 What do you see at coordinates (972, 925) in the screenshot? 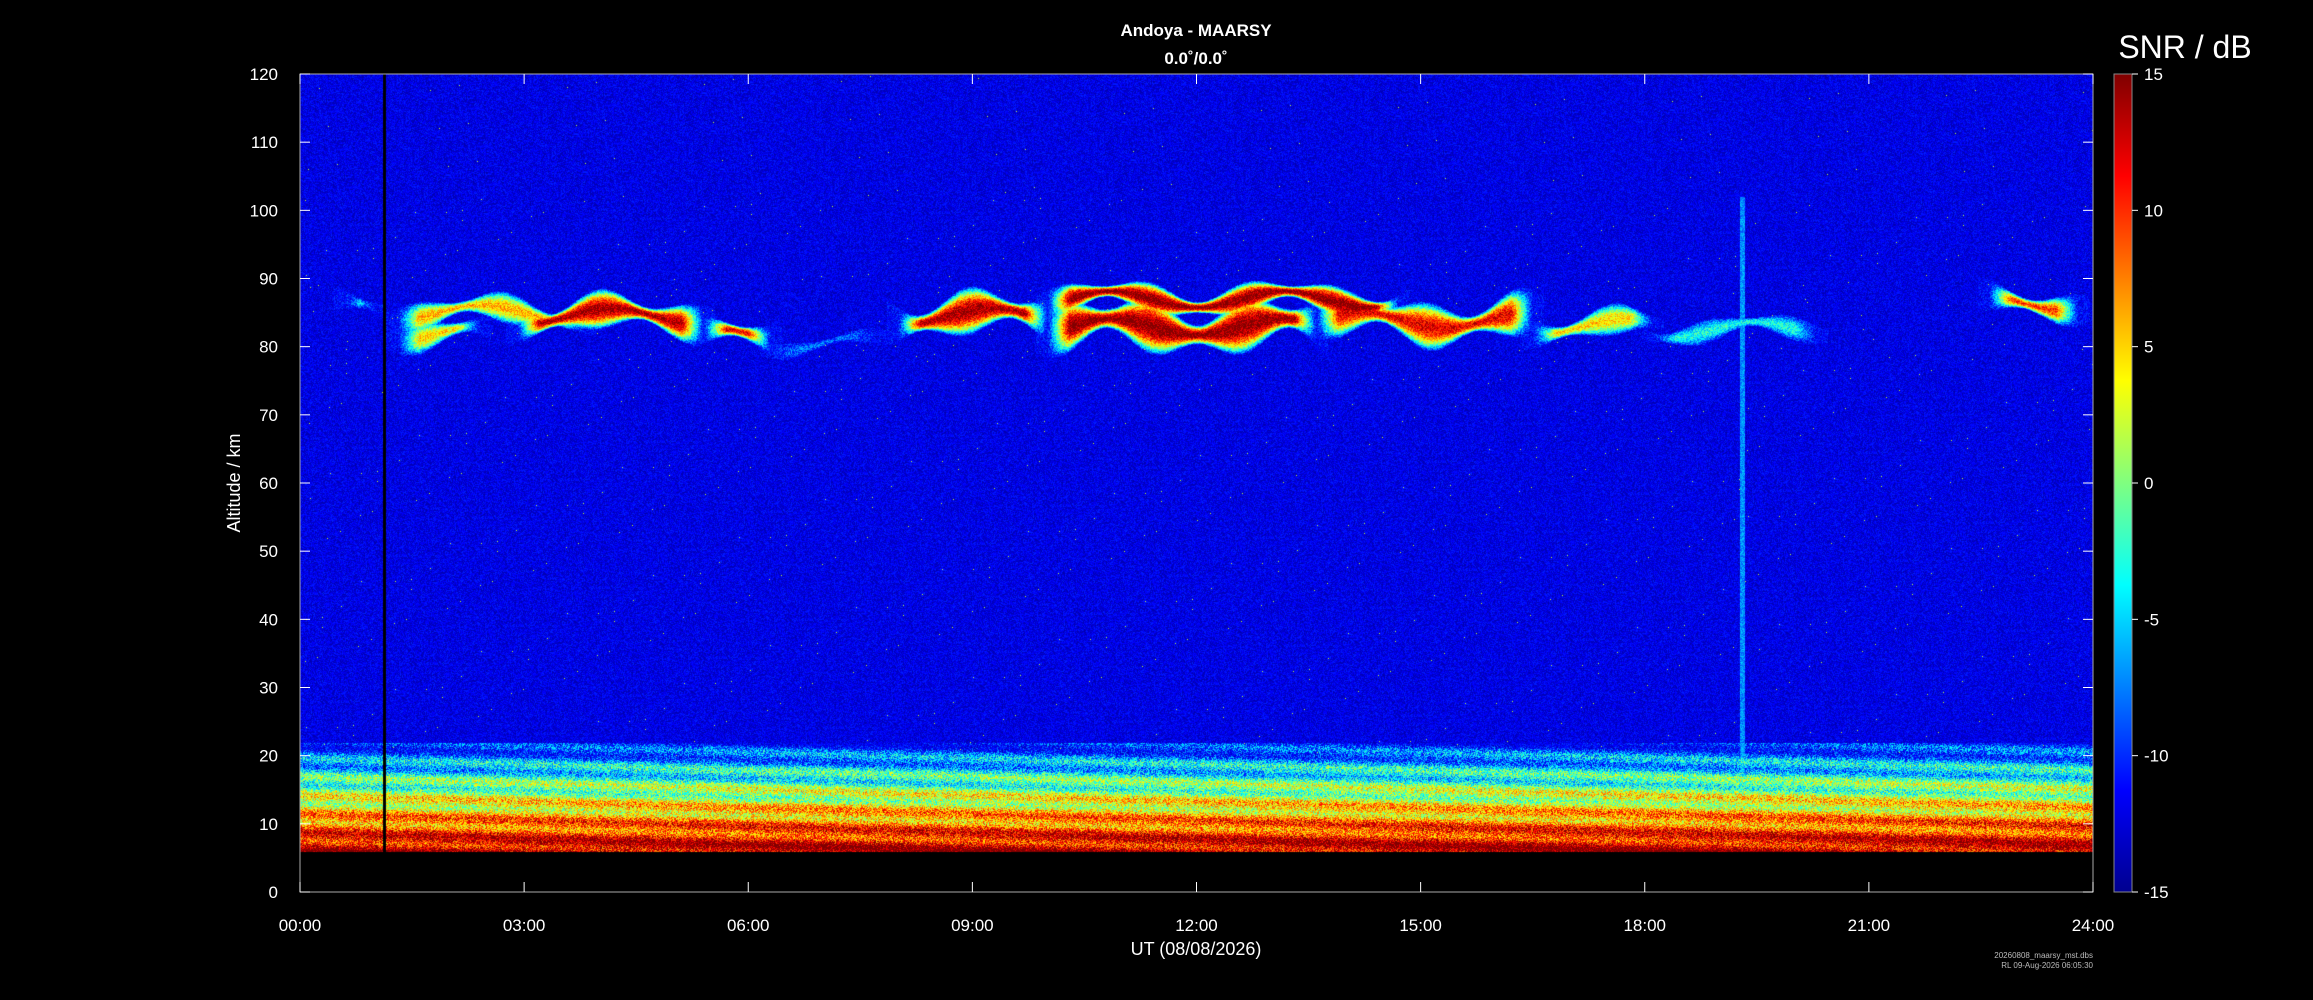
I see `x-tick-label: 09:00` at bounding box center [972, 925].